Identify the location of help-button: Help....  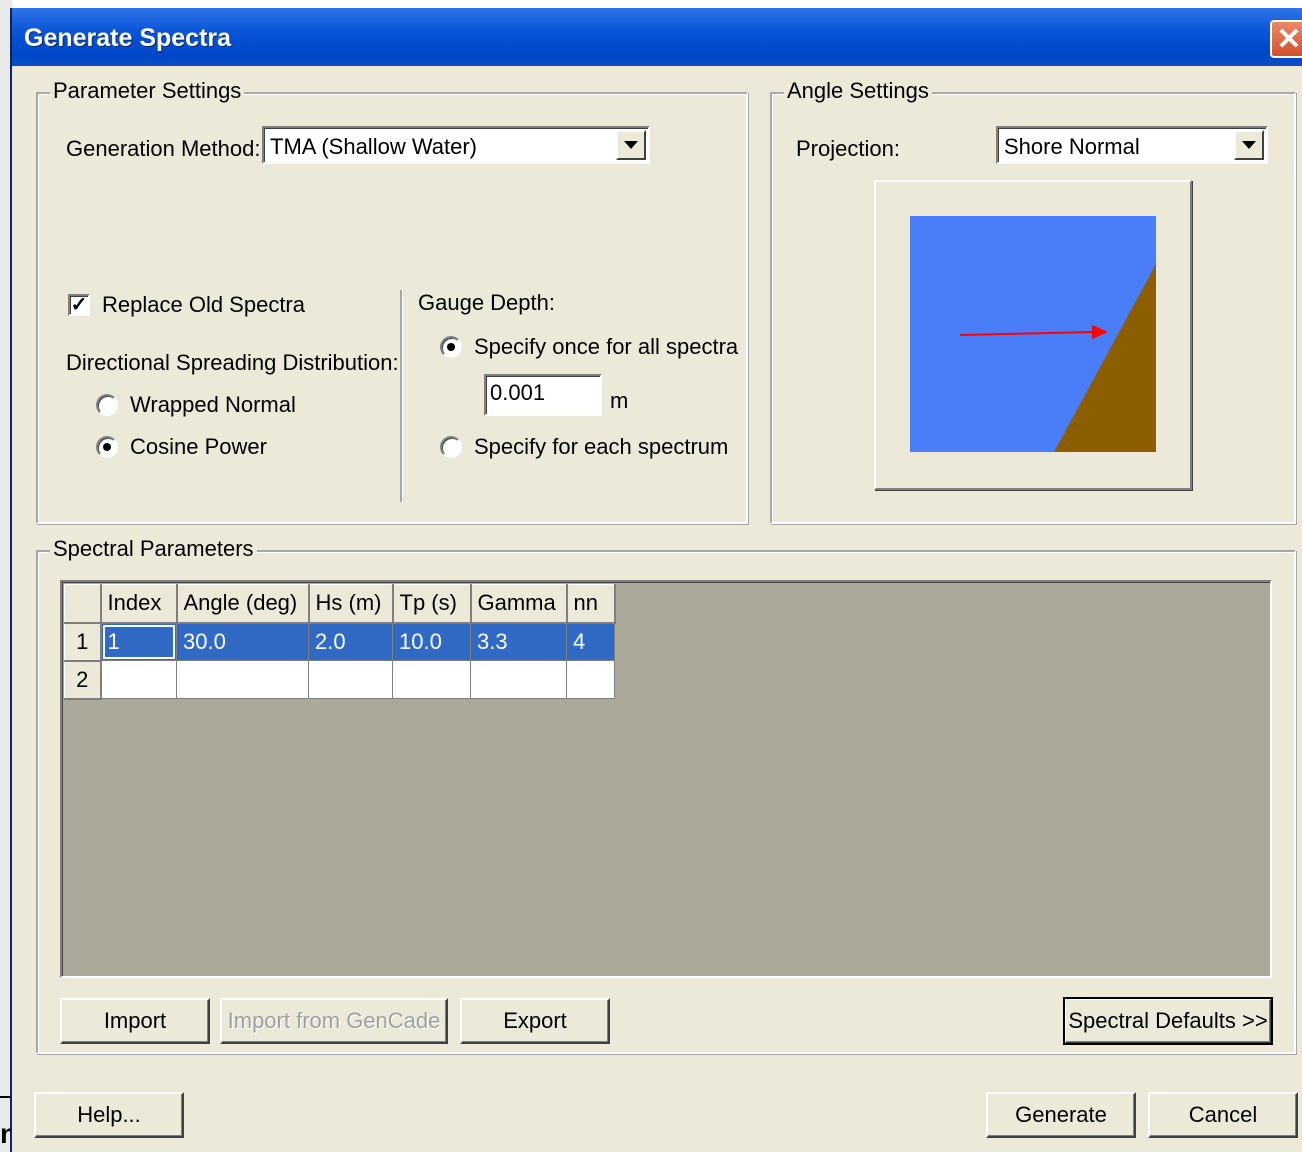
(109, 1115).